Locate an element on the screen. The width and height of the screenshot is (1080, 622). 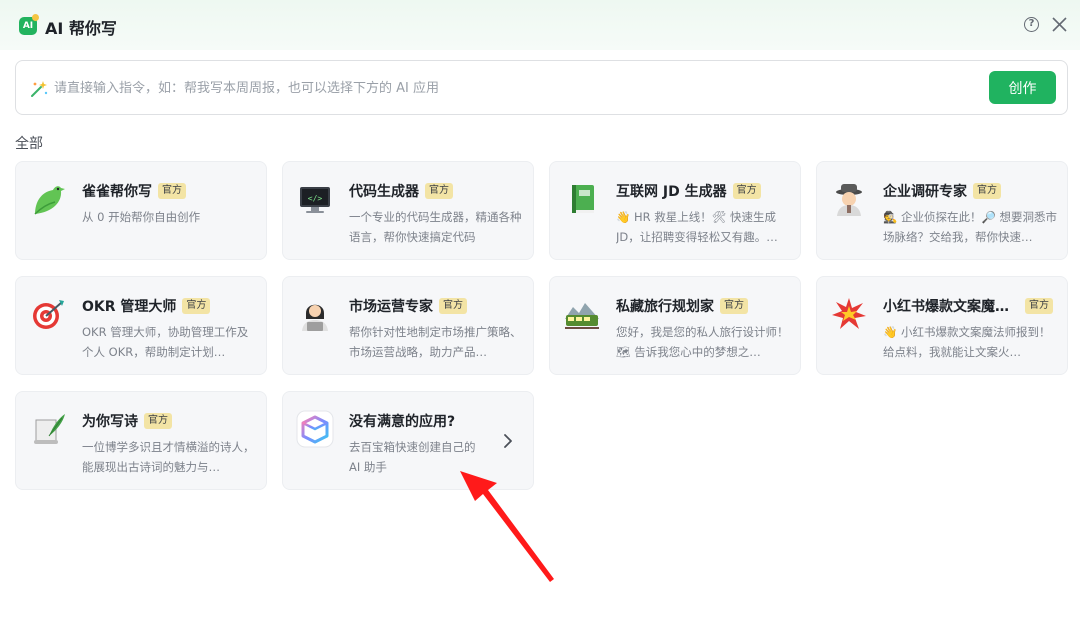
card-title: 为你写诗 is located at coordinates (110, 422).